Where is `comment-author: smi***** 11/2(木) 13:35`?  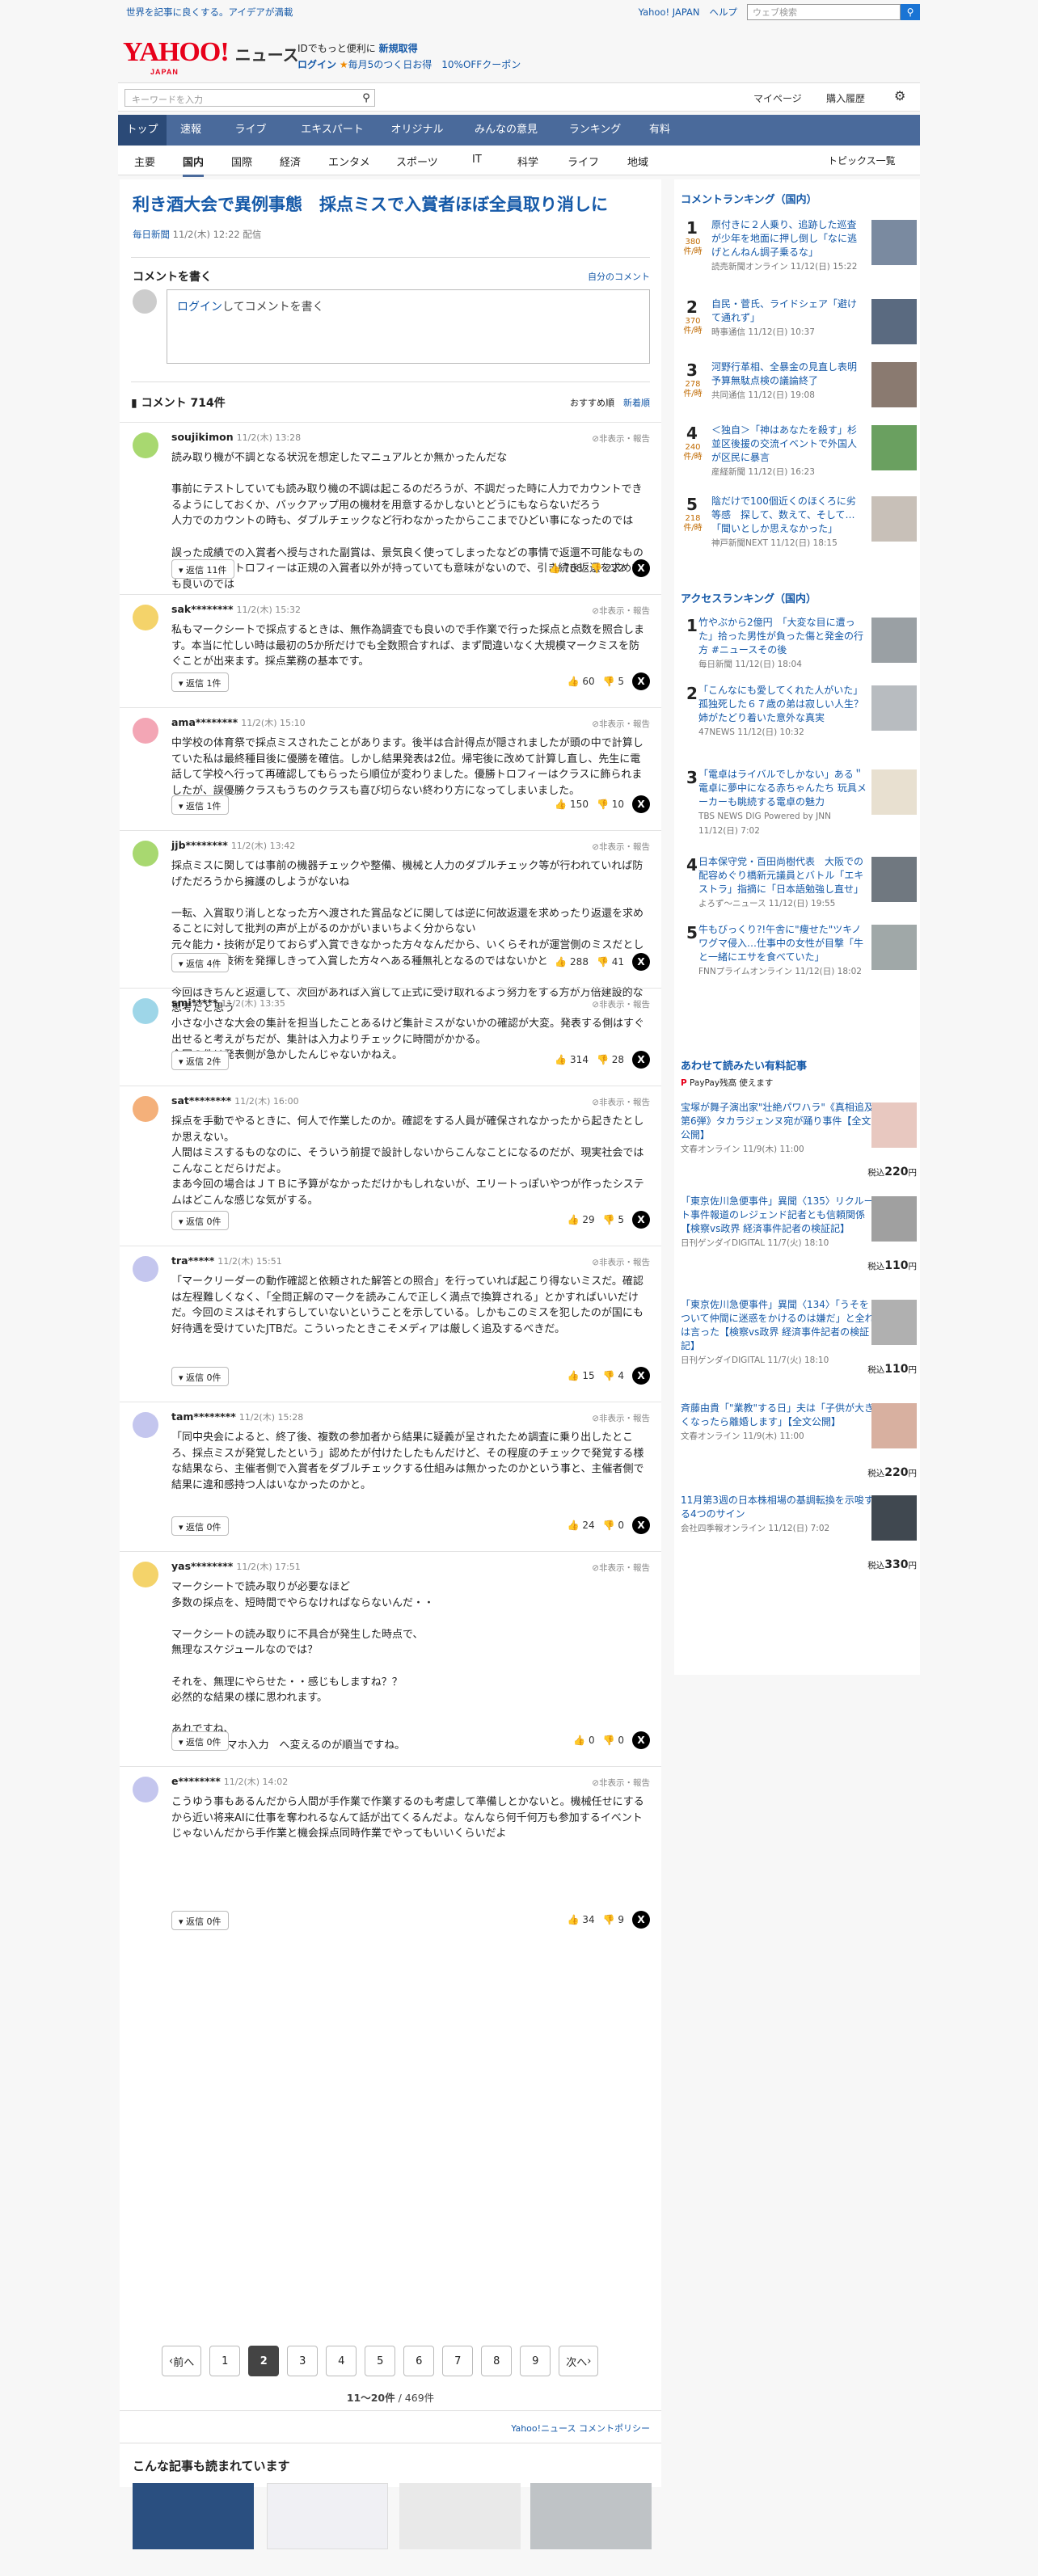
comment-author: smi***** 11/2(木) 13:35 is located at coordinates (228, 1003).